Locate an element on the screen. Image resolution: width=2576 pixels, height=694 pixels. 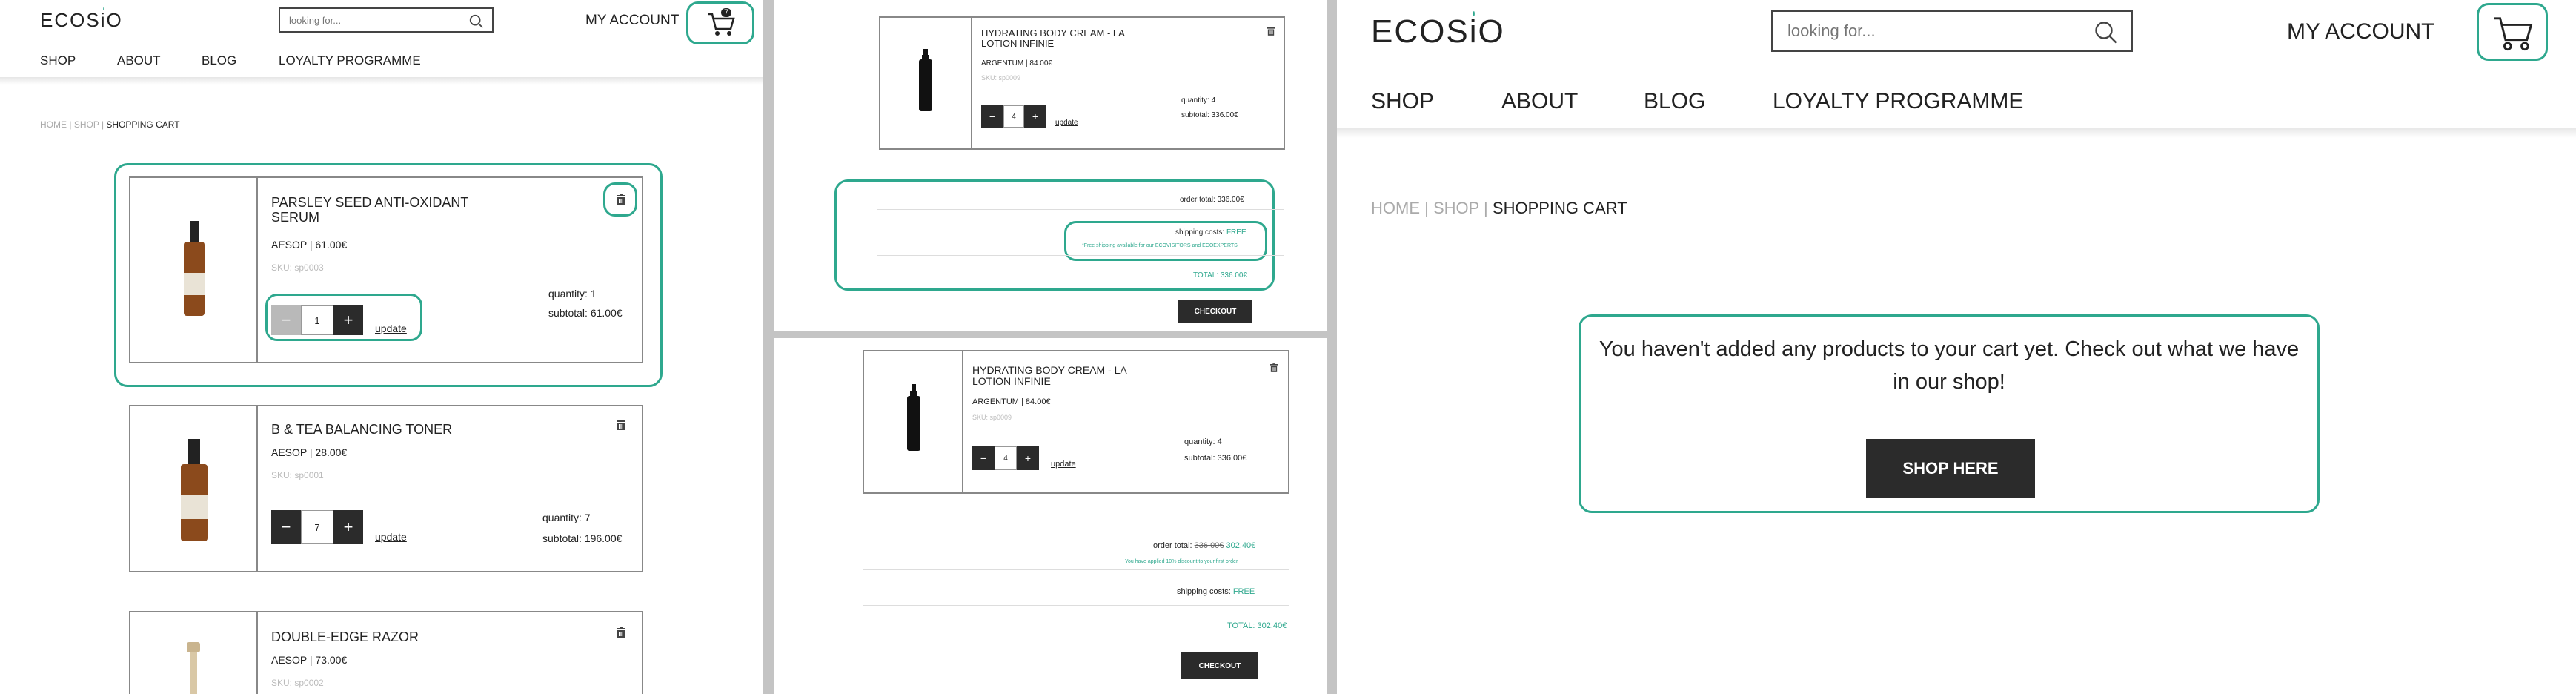
old-price: 336.00€ is located at coordinates (1209, 545).